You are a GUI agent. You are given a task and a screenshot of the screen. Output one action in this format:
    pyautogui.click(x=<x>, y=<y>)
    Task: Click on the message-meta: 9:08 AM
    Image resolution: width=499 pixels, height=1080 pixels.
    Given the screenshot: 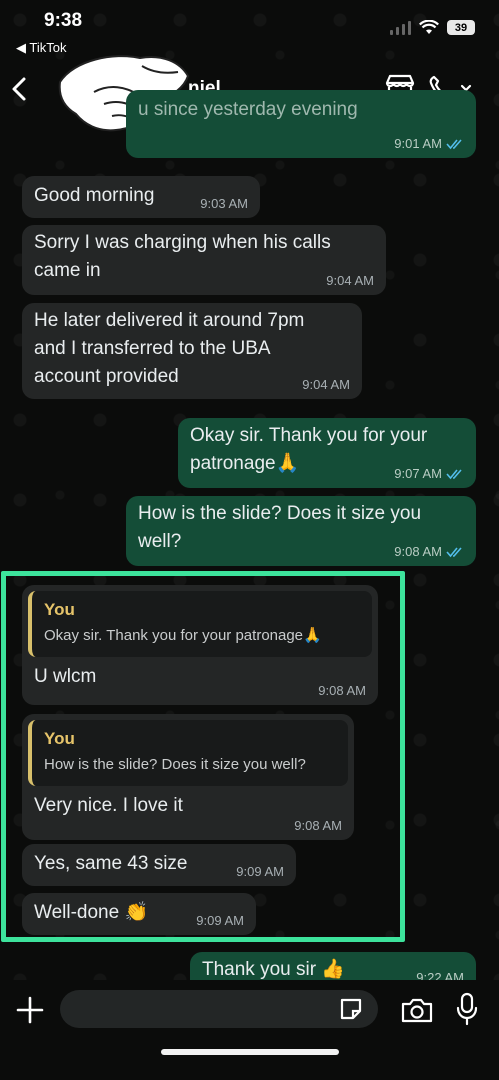 What is the action you would take?
    pyautogui.click(x=429, y=552)
    